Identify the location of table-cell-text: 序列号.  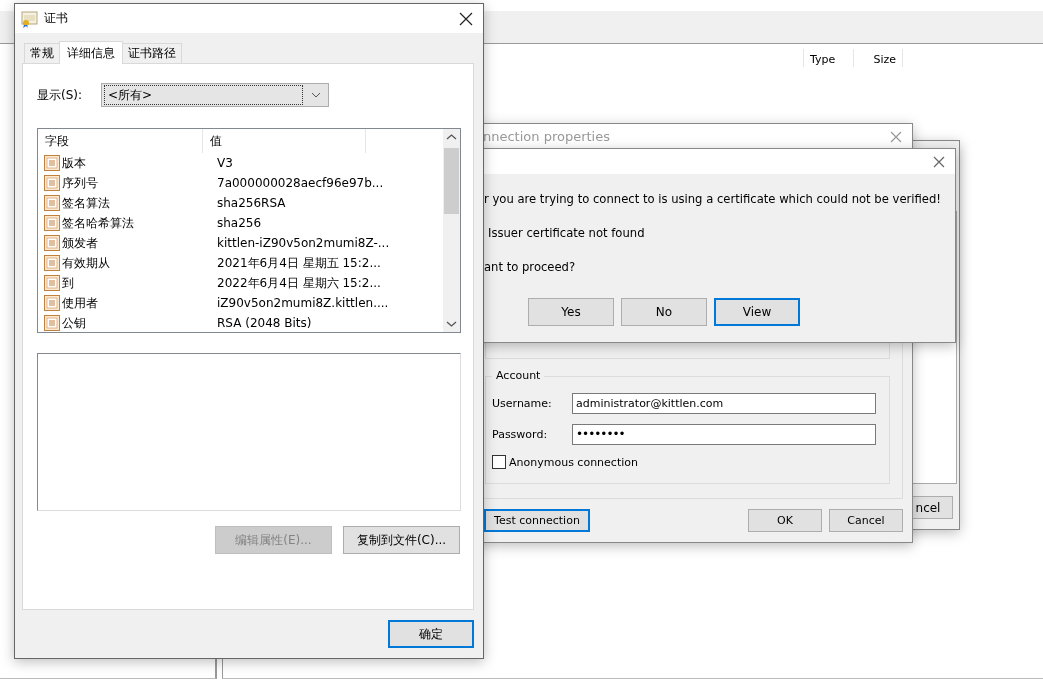
(80, 183).